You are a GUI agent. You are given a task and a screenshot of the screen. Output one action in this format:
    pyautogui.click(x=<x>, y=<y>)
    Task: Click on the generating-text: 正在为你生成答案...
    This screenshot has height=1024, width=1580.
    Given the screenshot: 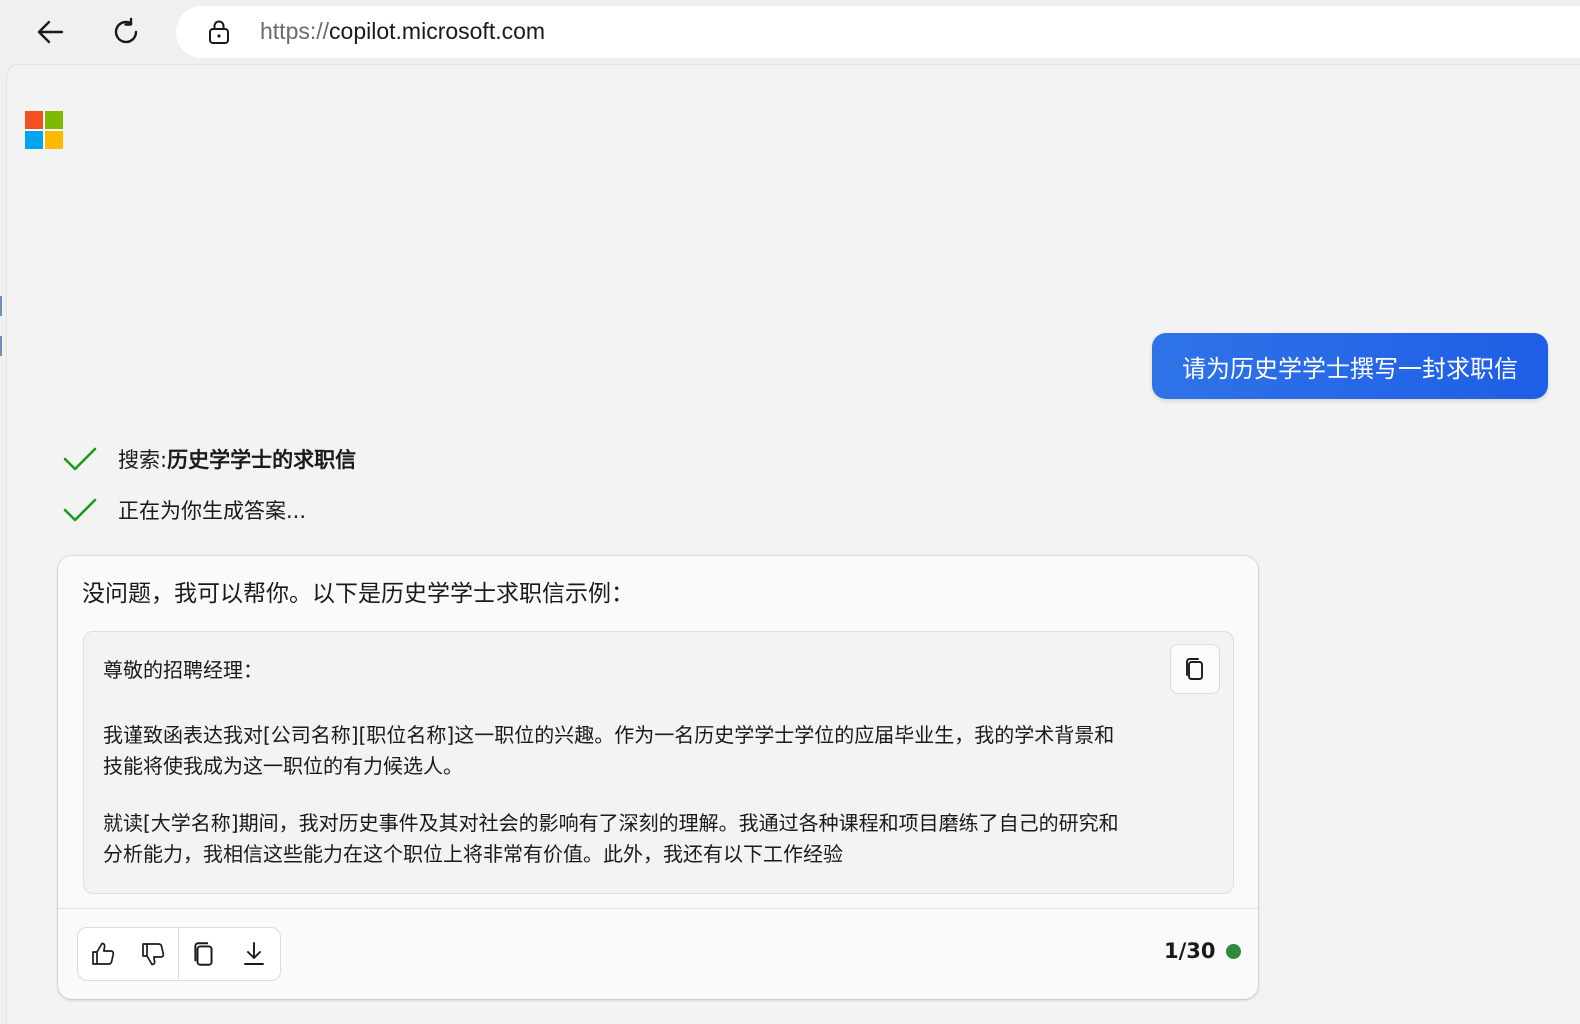 What is the action you would take?
    pyautogui.click(x=212, y=511)
    